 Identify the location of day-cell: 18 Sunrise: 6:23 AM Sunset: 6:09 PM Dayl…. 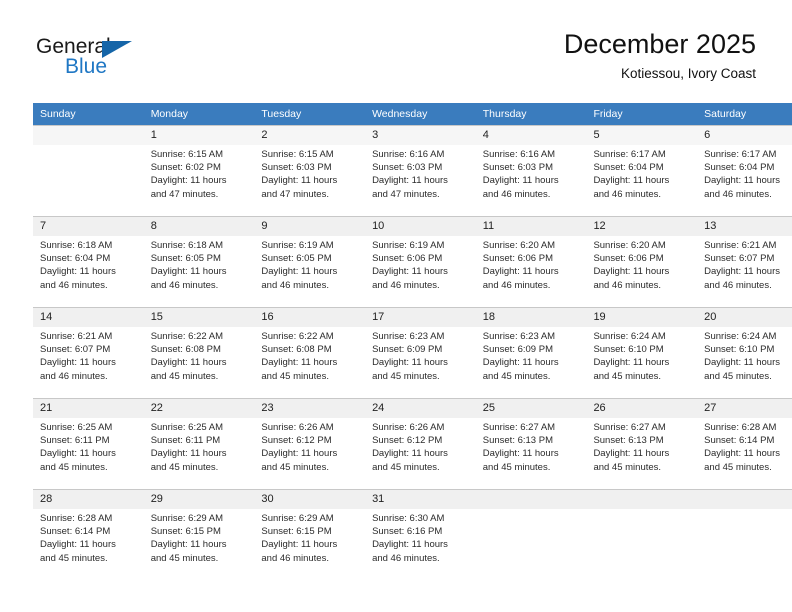
(531, 352).